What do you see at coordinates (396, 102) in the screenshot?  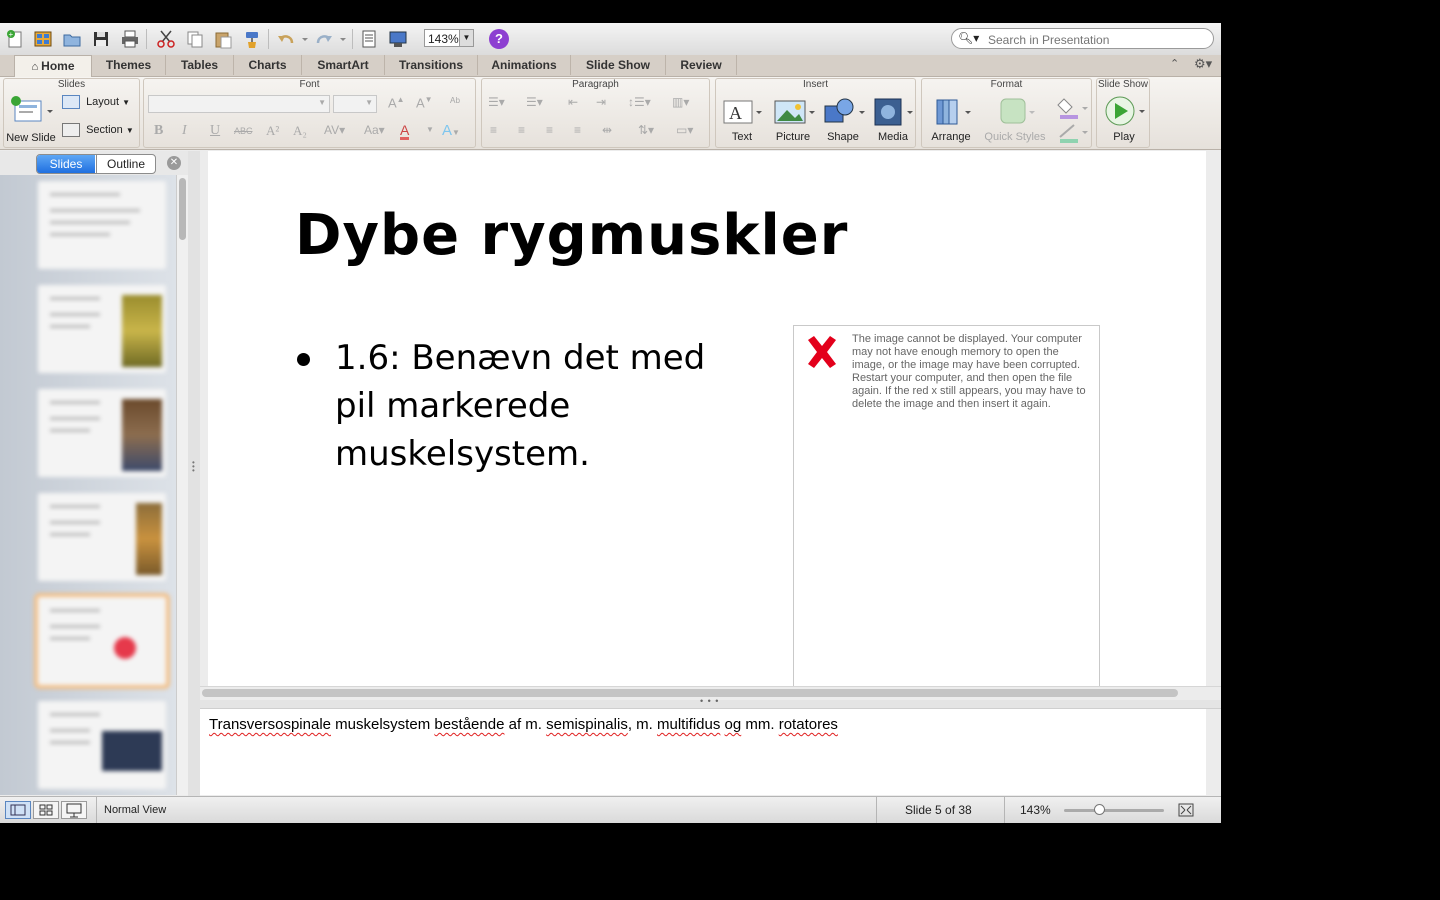 I see `grow-font-icon: A▲` at bounding box center [396, 102].